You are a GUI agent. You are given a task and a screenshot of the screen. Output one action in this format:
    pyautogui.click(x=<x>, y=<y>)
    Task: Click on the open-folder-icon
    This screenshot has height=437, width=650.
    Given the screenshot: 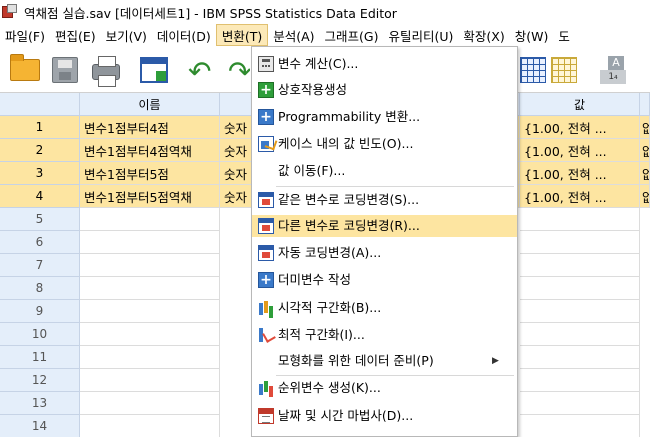 What is the action you would take?
    pyautogui.click(x=25, y=69)
    